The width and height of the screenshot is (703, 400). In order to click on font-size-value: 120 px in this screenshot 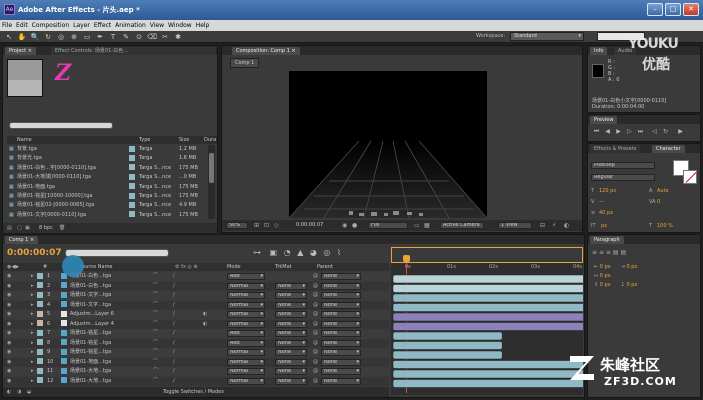, I will do `click(607, 191)`.